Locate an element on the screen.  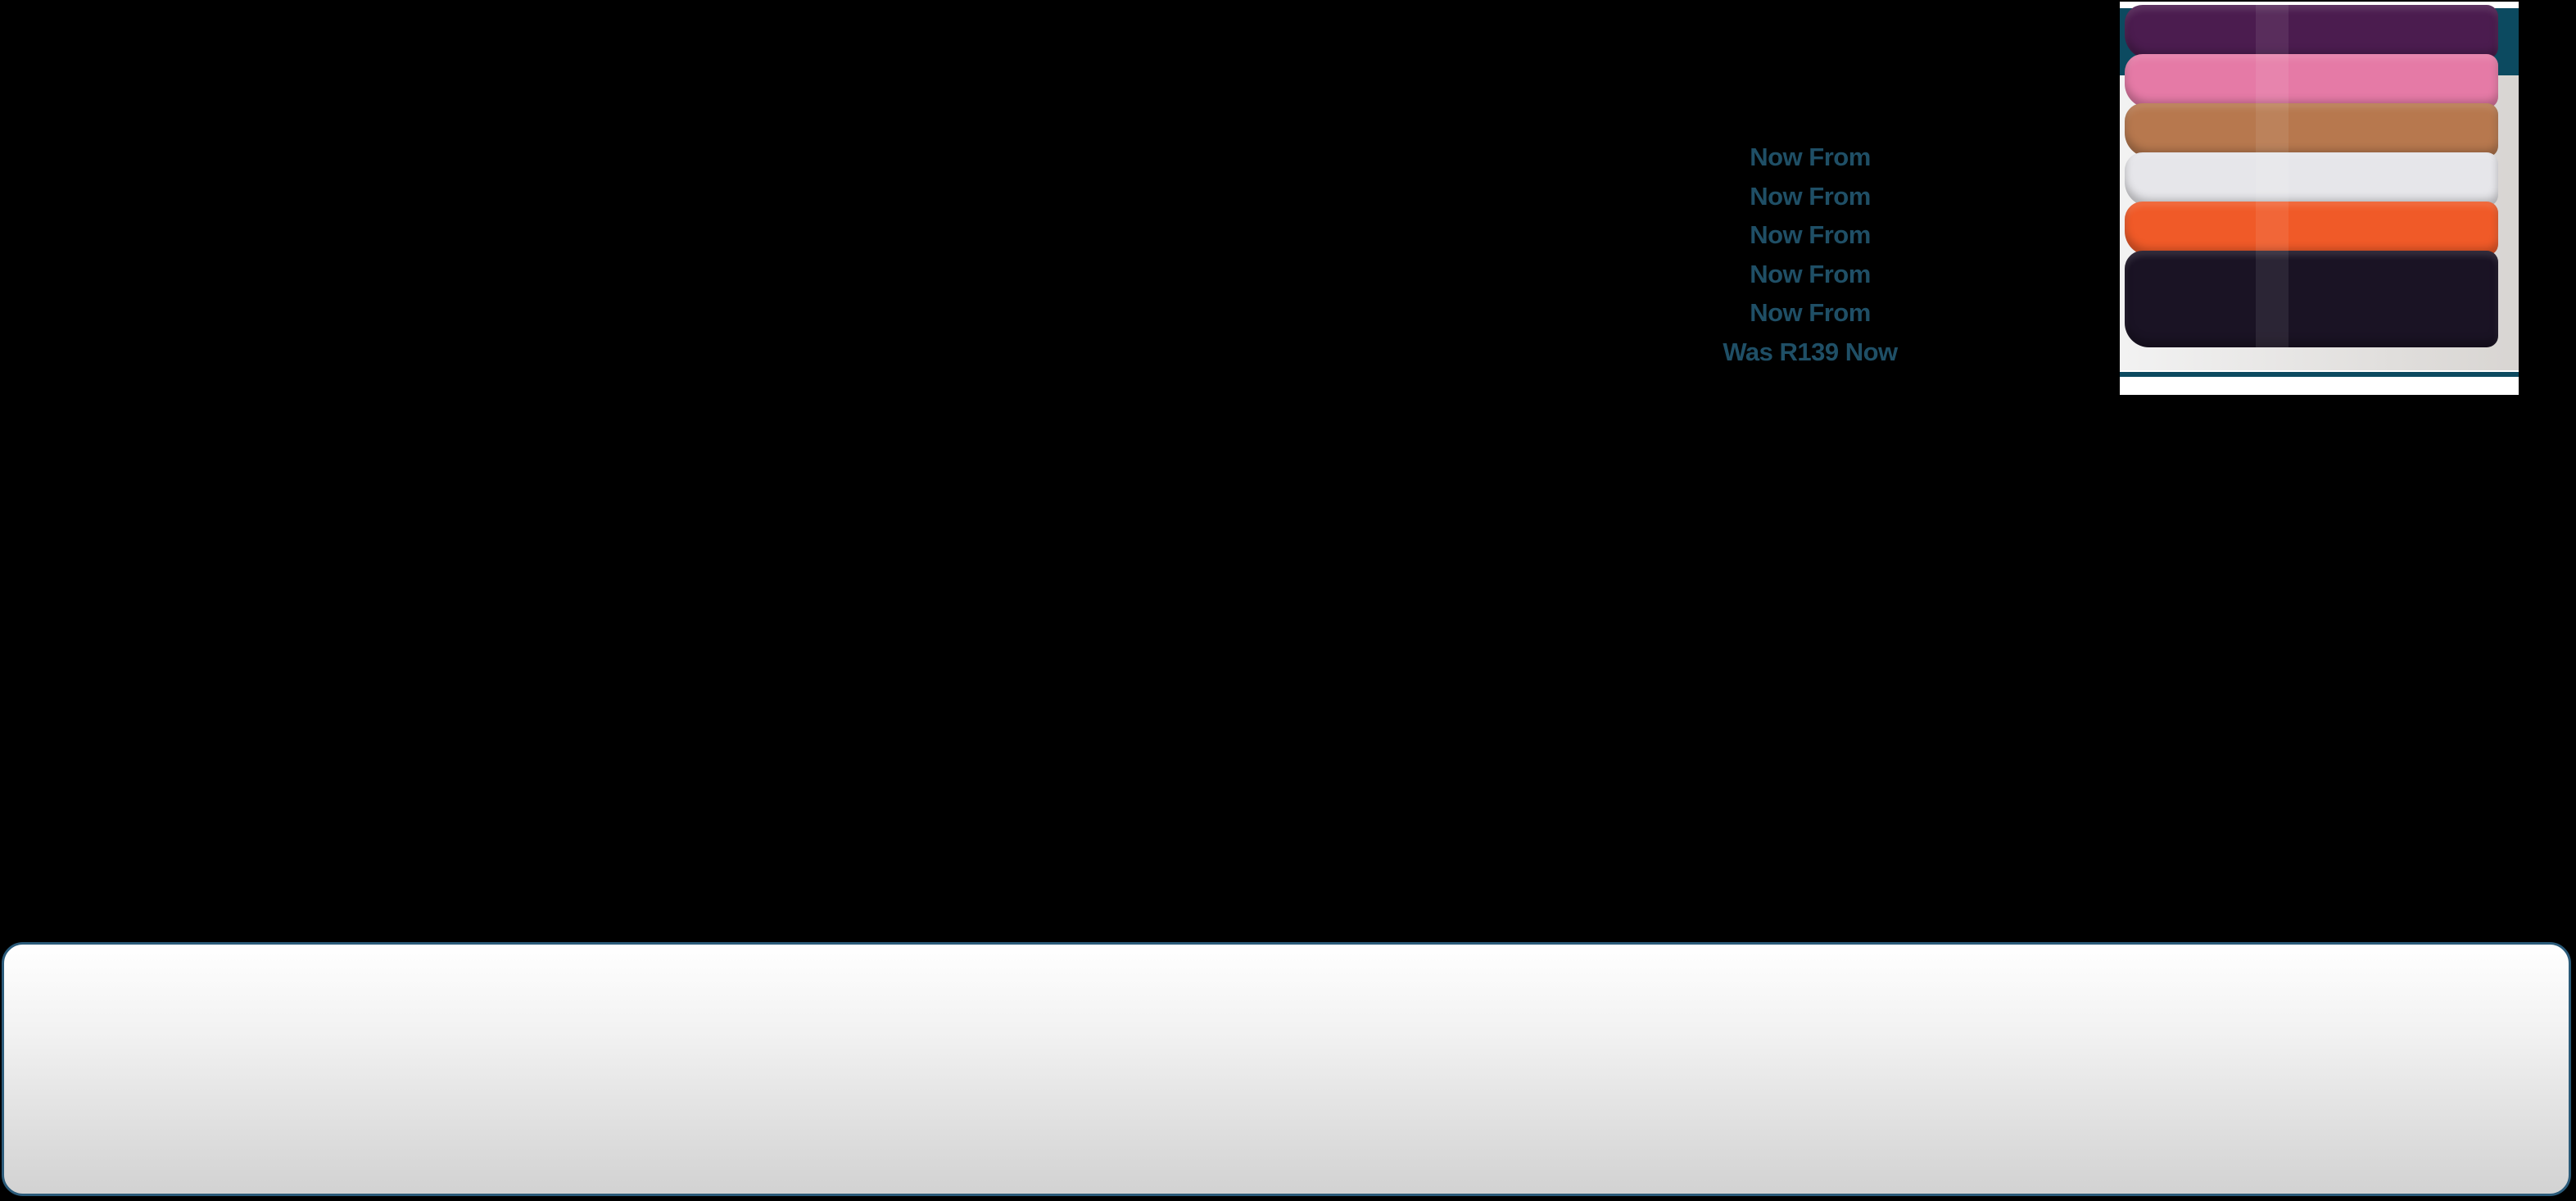
image-bottom-band is located at coordinates (2319, 374).